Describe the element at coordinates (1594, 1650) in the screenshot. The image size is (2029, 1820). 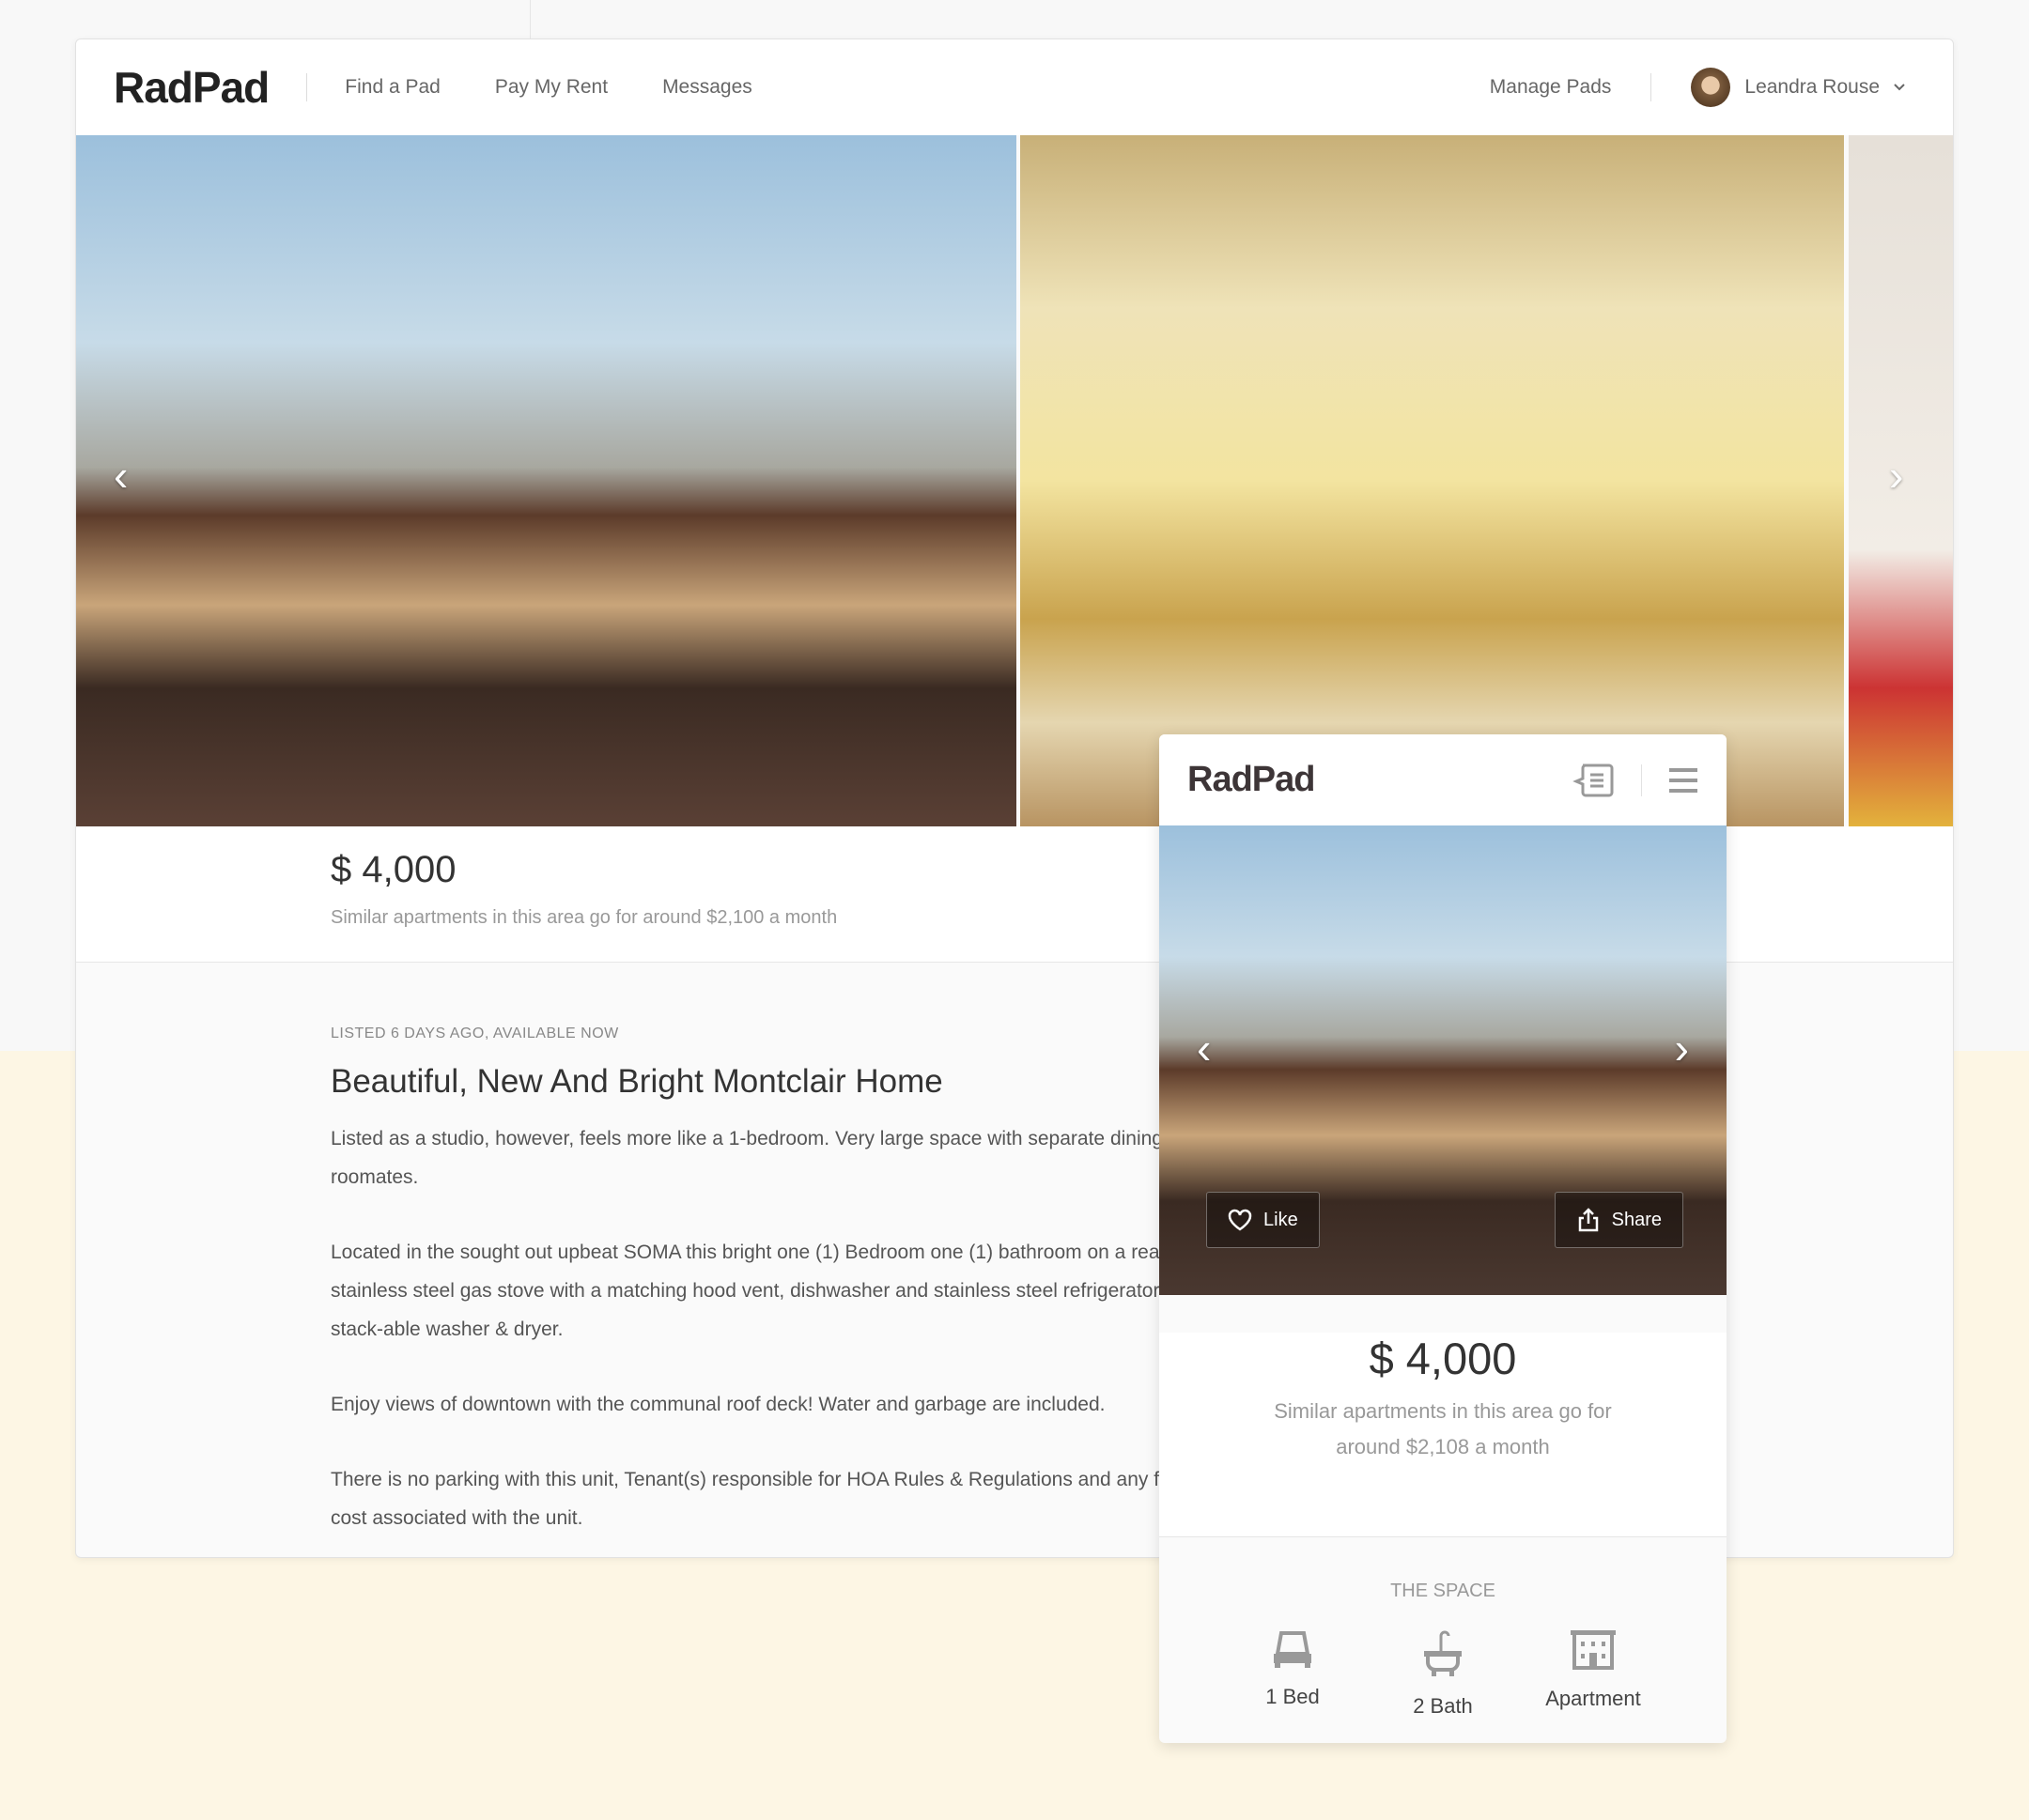
I see `building-icon` at that location.